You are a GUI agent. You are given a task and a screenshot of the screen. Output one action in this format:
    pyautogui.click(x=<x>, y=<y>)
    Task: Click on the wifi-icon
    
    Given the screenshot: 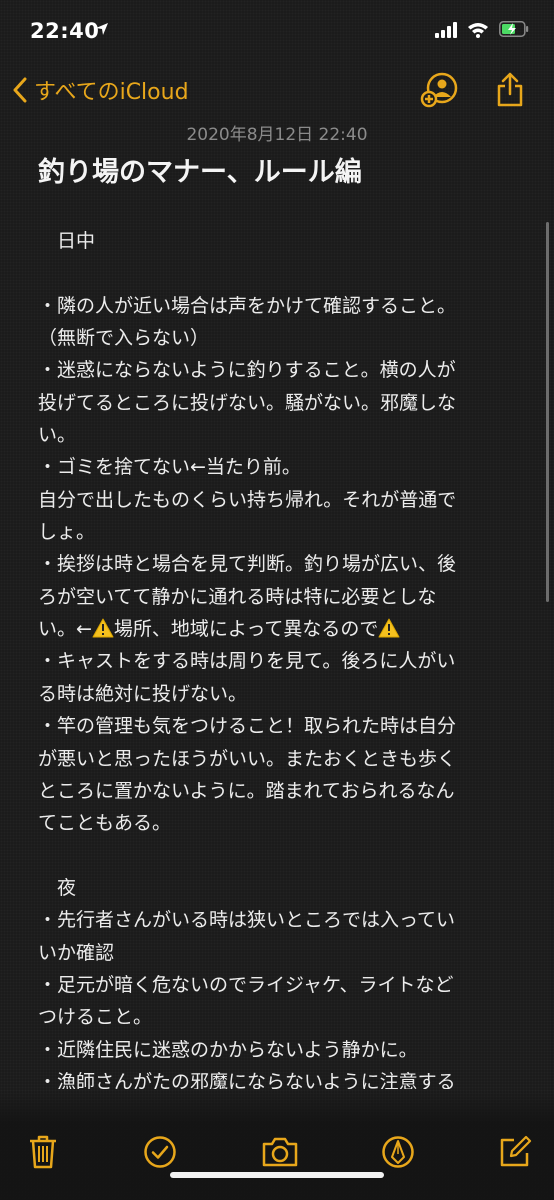 What is the action you would take?
    pyautogui.click(x=478, y=32)
    